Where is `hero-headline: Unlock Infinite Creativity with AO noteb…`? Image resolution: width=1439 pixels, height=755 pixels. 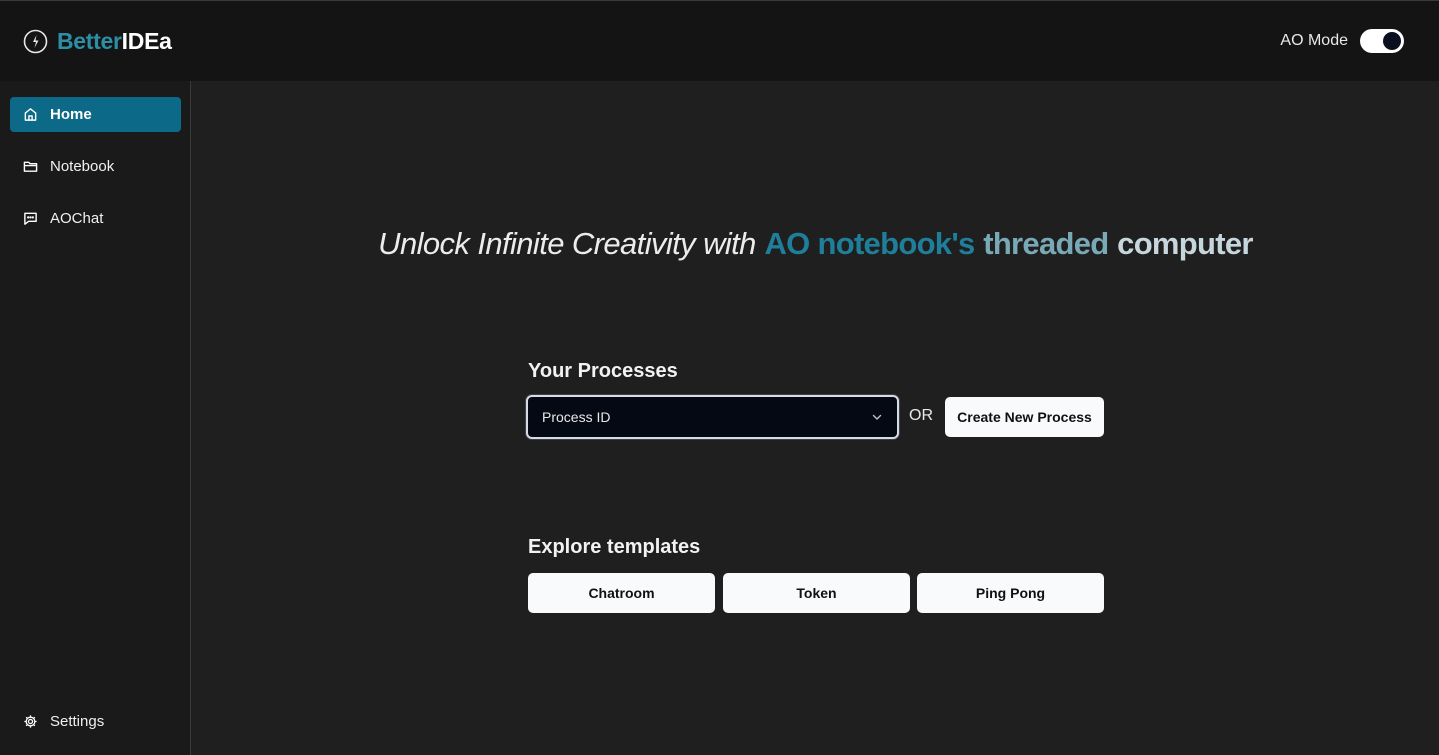
hero-headline: Unlock Infinite Creativity with AO noteb… is located at coordinates (815, 244).